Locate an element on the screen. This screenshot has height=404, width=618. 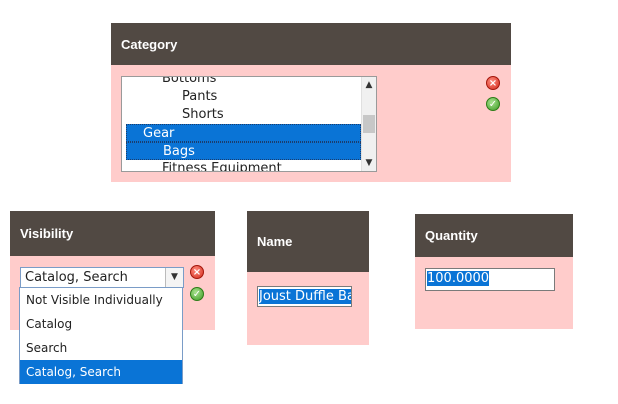
category-option: Fitness Equipment is located at coordinates (242, 165).